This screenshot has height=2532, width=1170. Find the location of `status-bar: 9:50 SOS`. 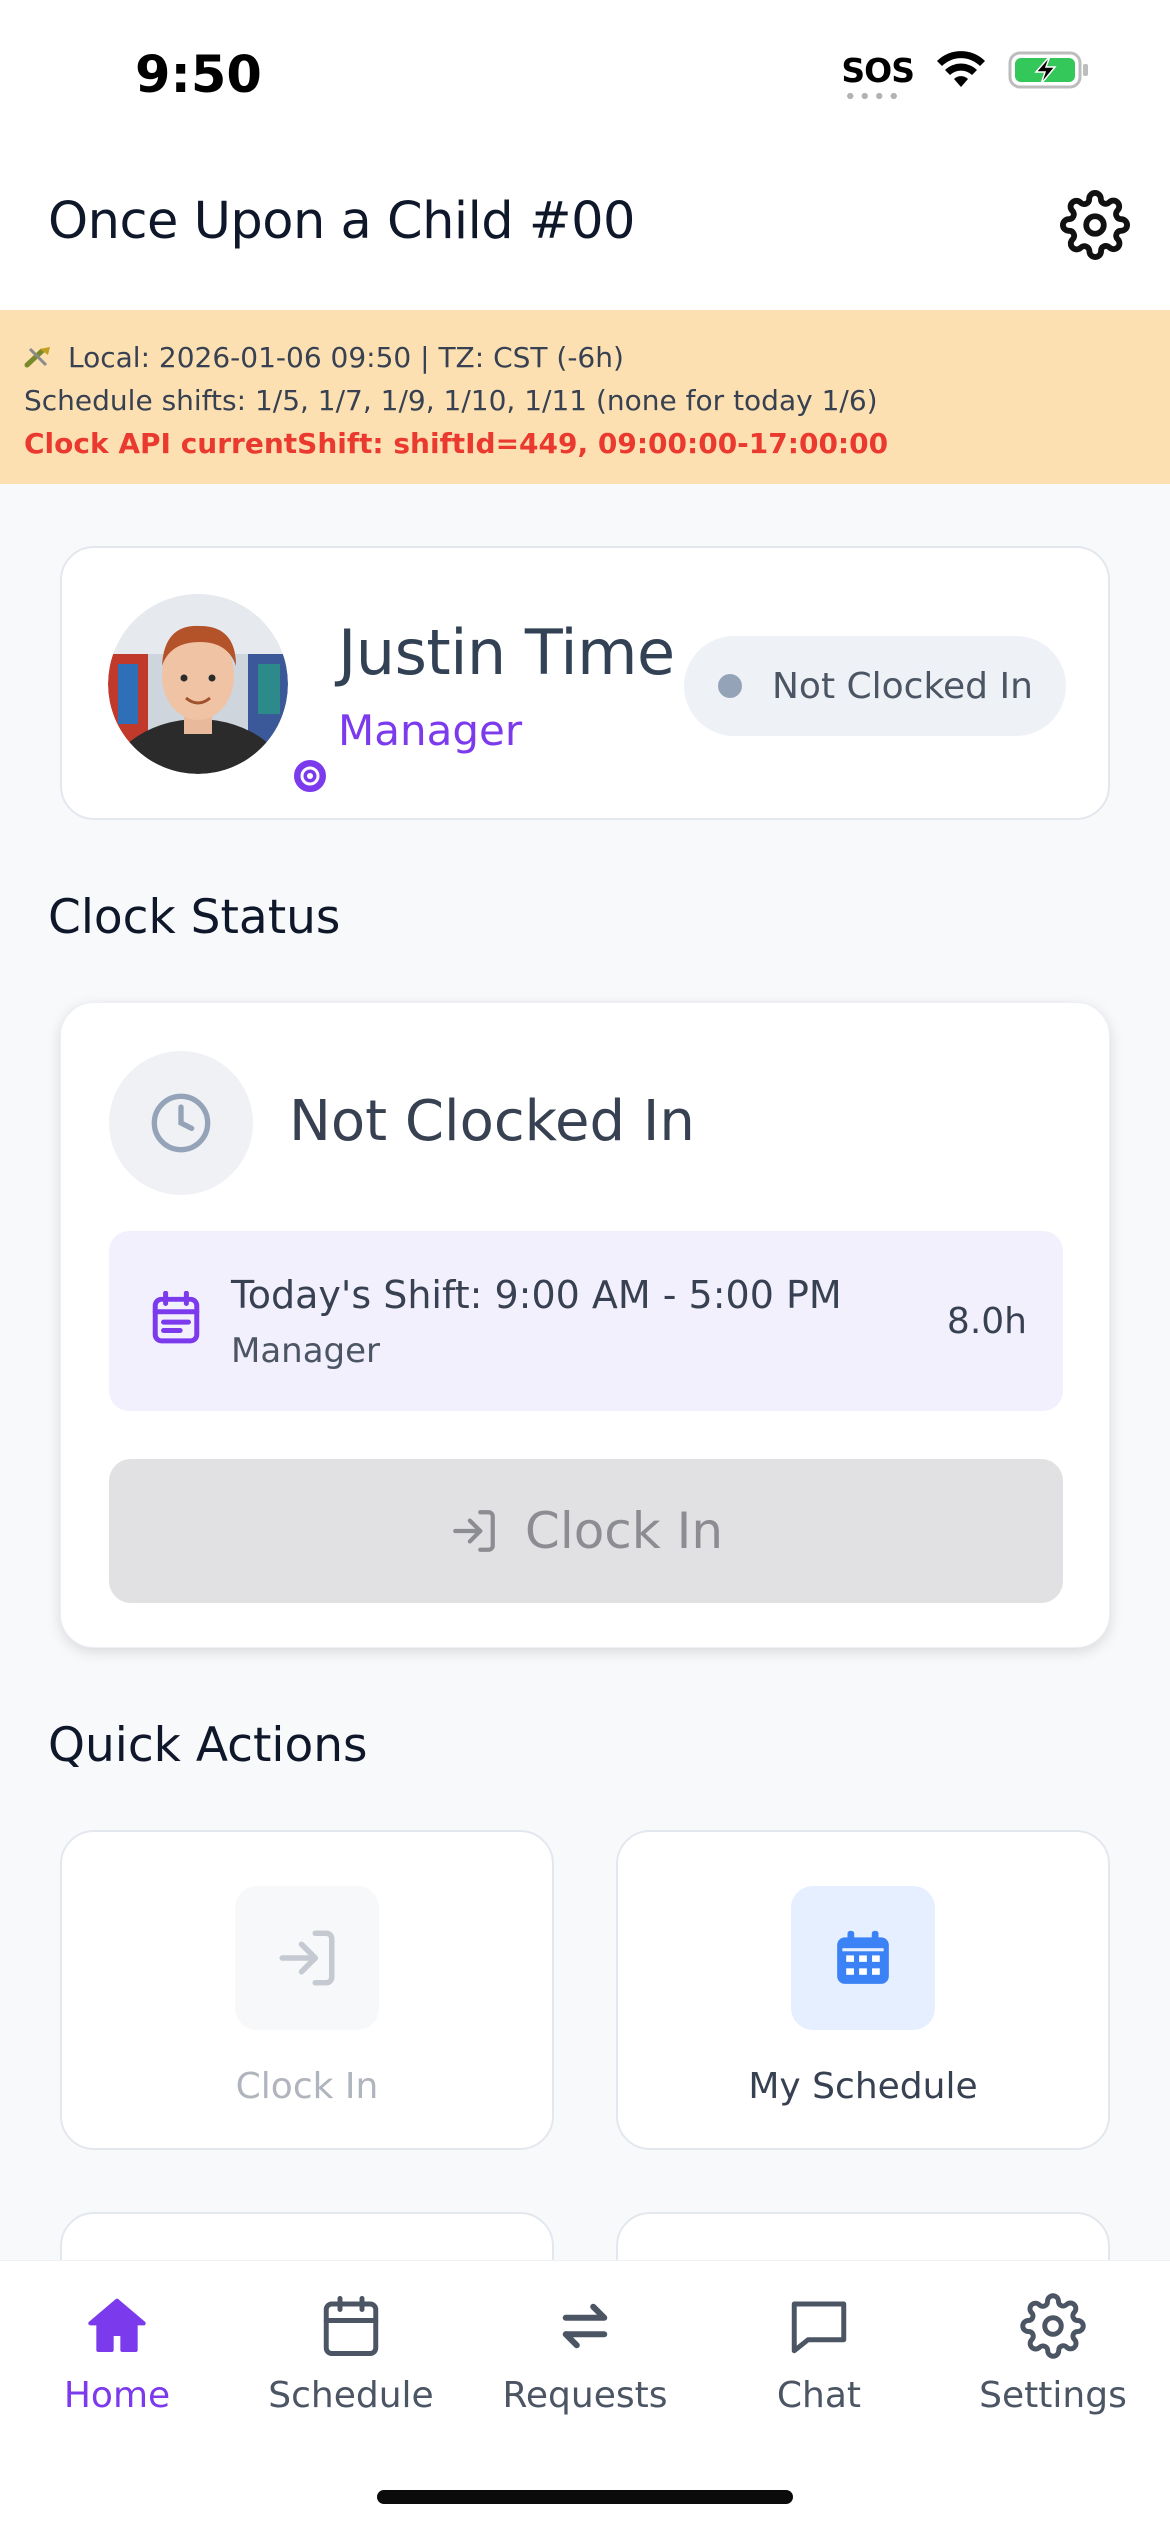

status-bar: 9:50 SOS is located at coordinates (585, 75).